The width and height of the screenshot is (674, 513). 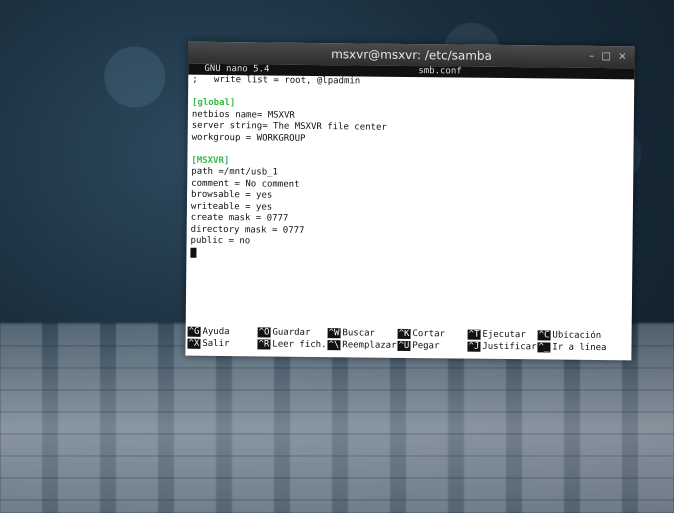 I want to click on shortcut-item: ^U Pegar, so click(x=420, y=346).